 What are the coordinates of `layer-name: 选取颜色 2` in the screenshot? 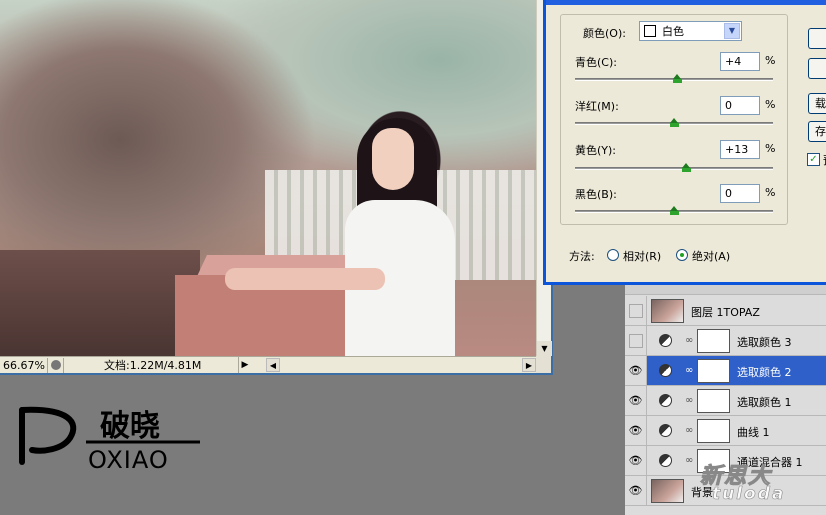 It's located at (764, 372).